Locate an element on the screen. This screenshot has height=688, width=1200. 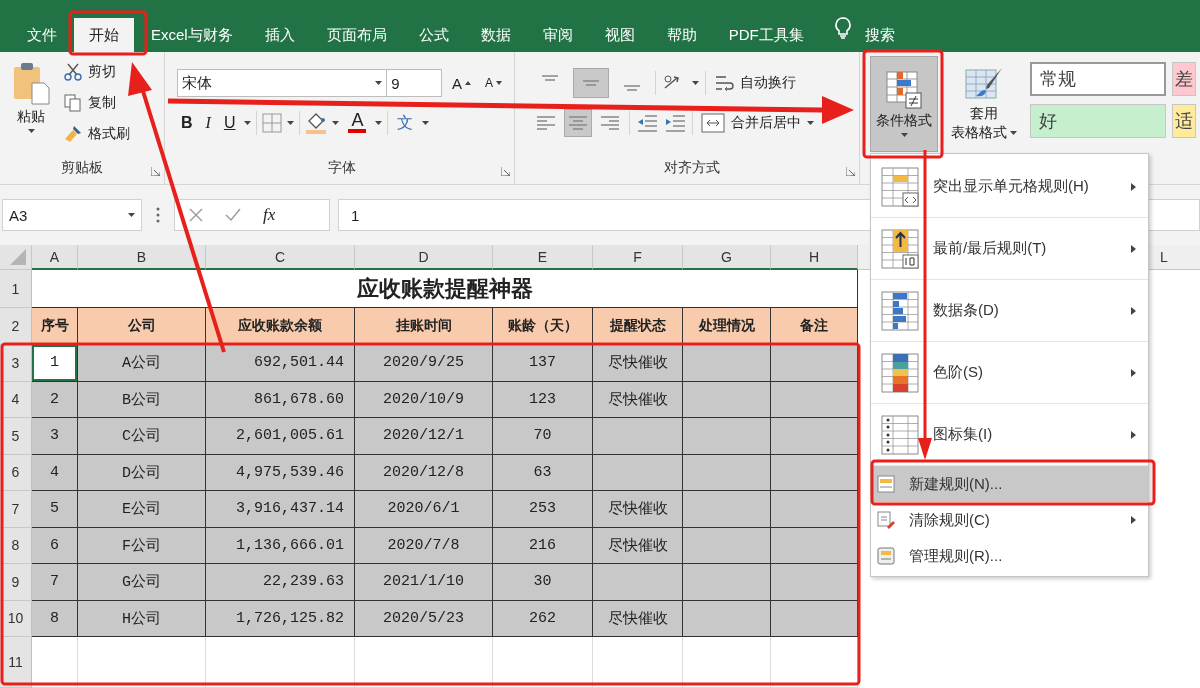
table-cell: 3 is located at coordinates (55, 436).